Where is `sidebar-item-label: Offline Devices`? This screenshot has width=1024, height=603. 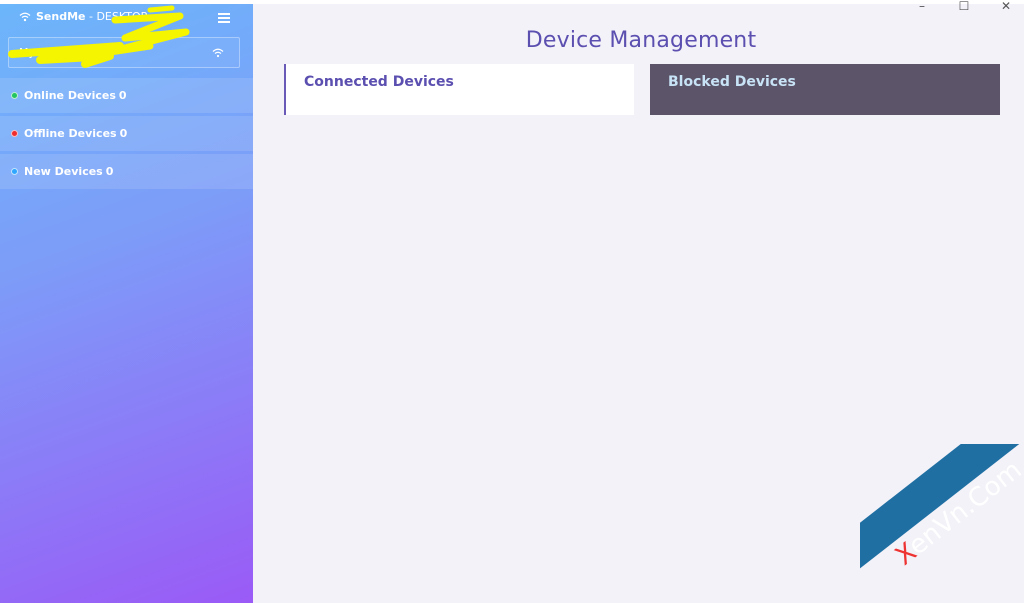
sidebar-item-label: Offline Devices is located at coordinates (70, 133).